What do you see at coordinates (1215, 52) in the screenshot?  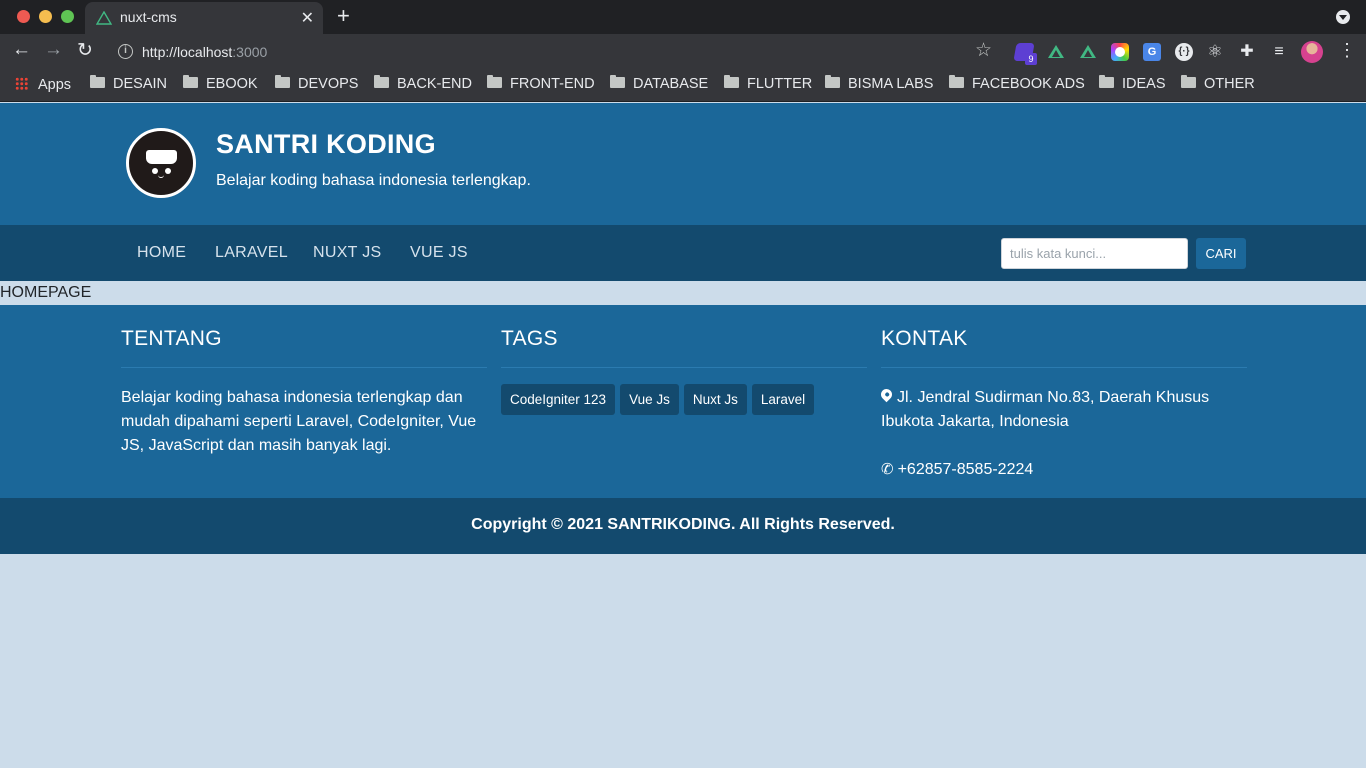 I see `react-devtools-icon: ⚛` at bounding box center [1215, 52].